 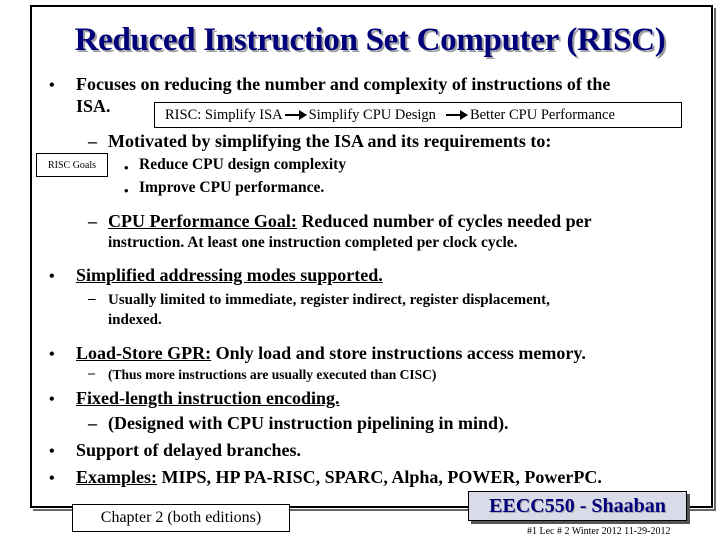 What do you see at coordinates (93, 106) in the screenshot?
I see `bullet-1-cont: ISA.` at bounding box center [93, 106].